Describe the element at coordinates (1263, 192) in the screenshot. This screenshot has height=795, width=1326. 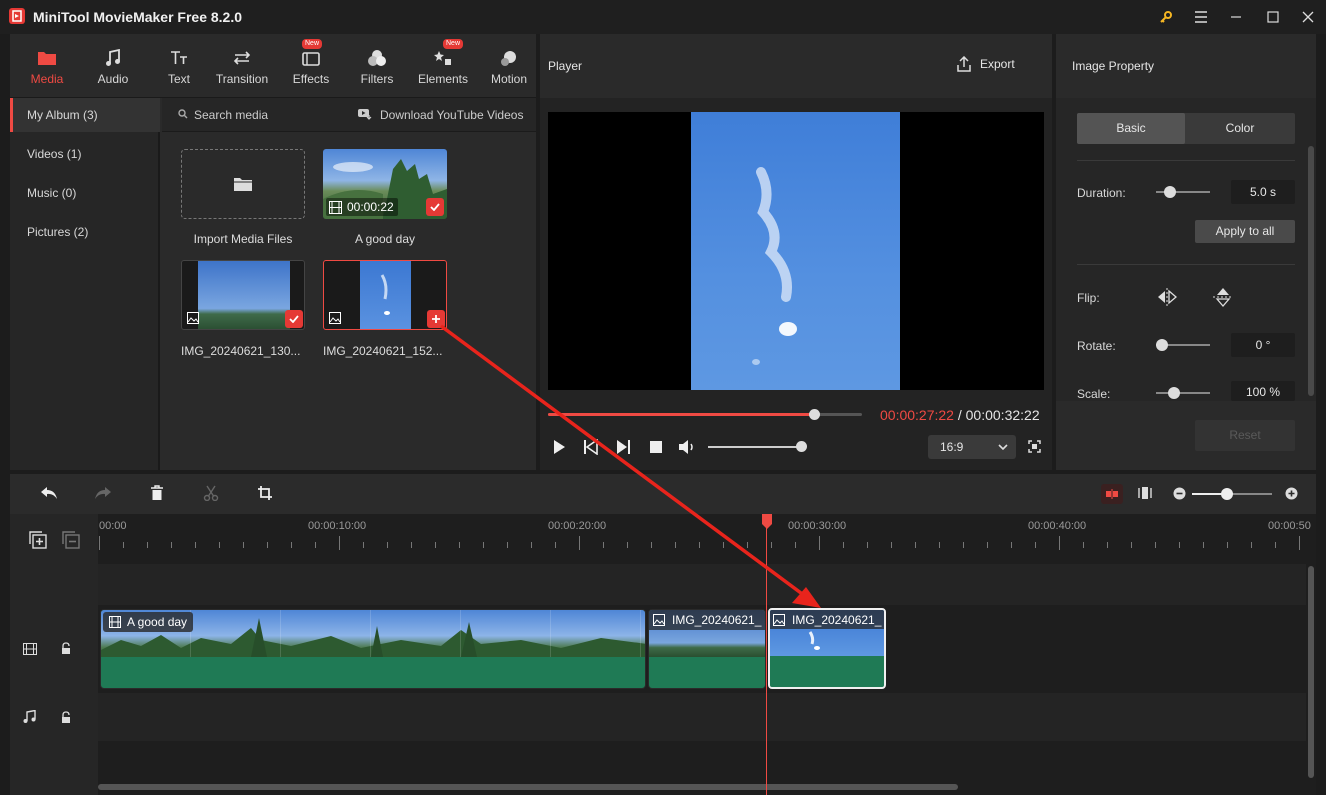
I see `duration-input: 5.0 s` at that location.